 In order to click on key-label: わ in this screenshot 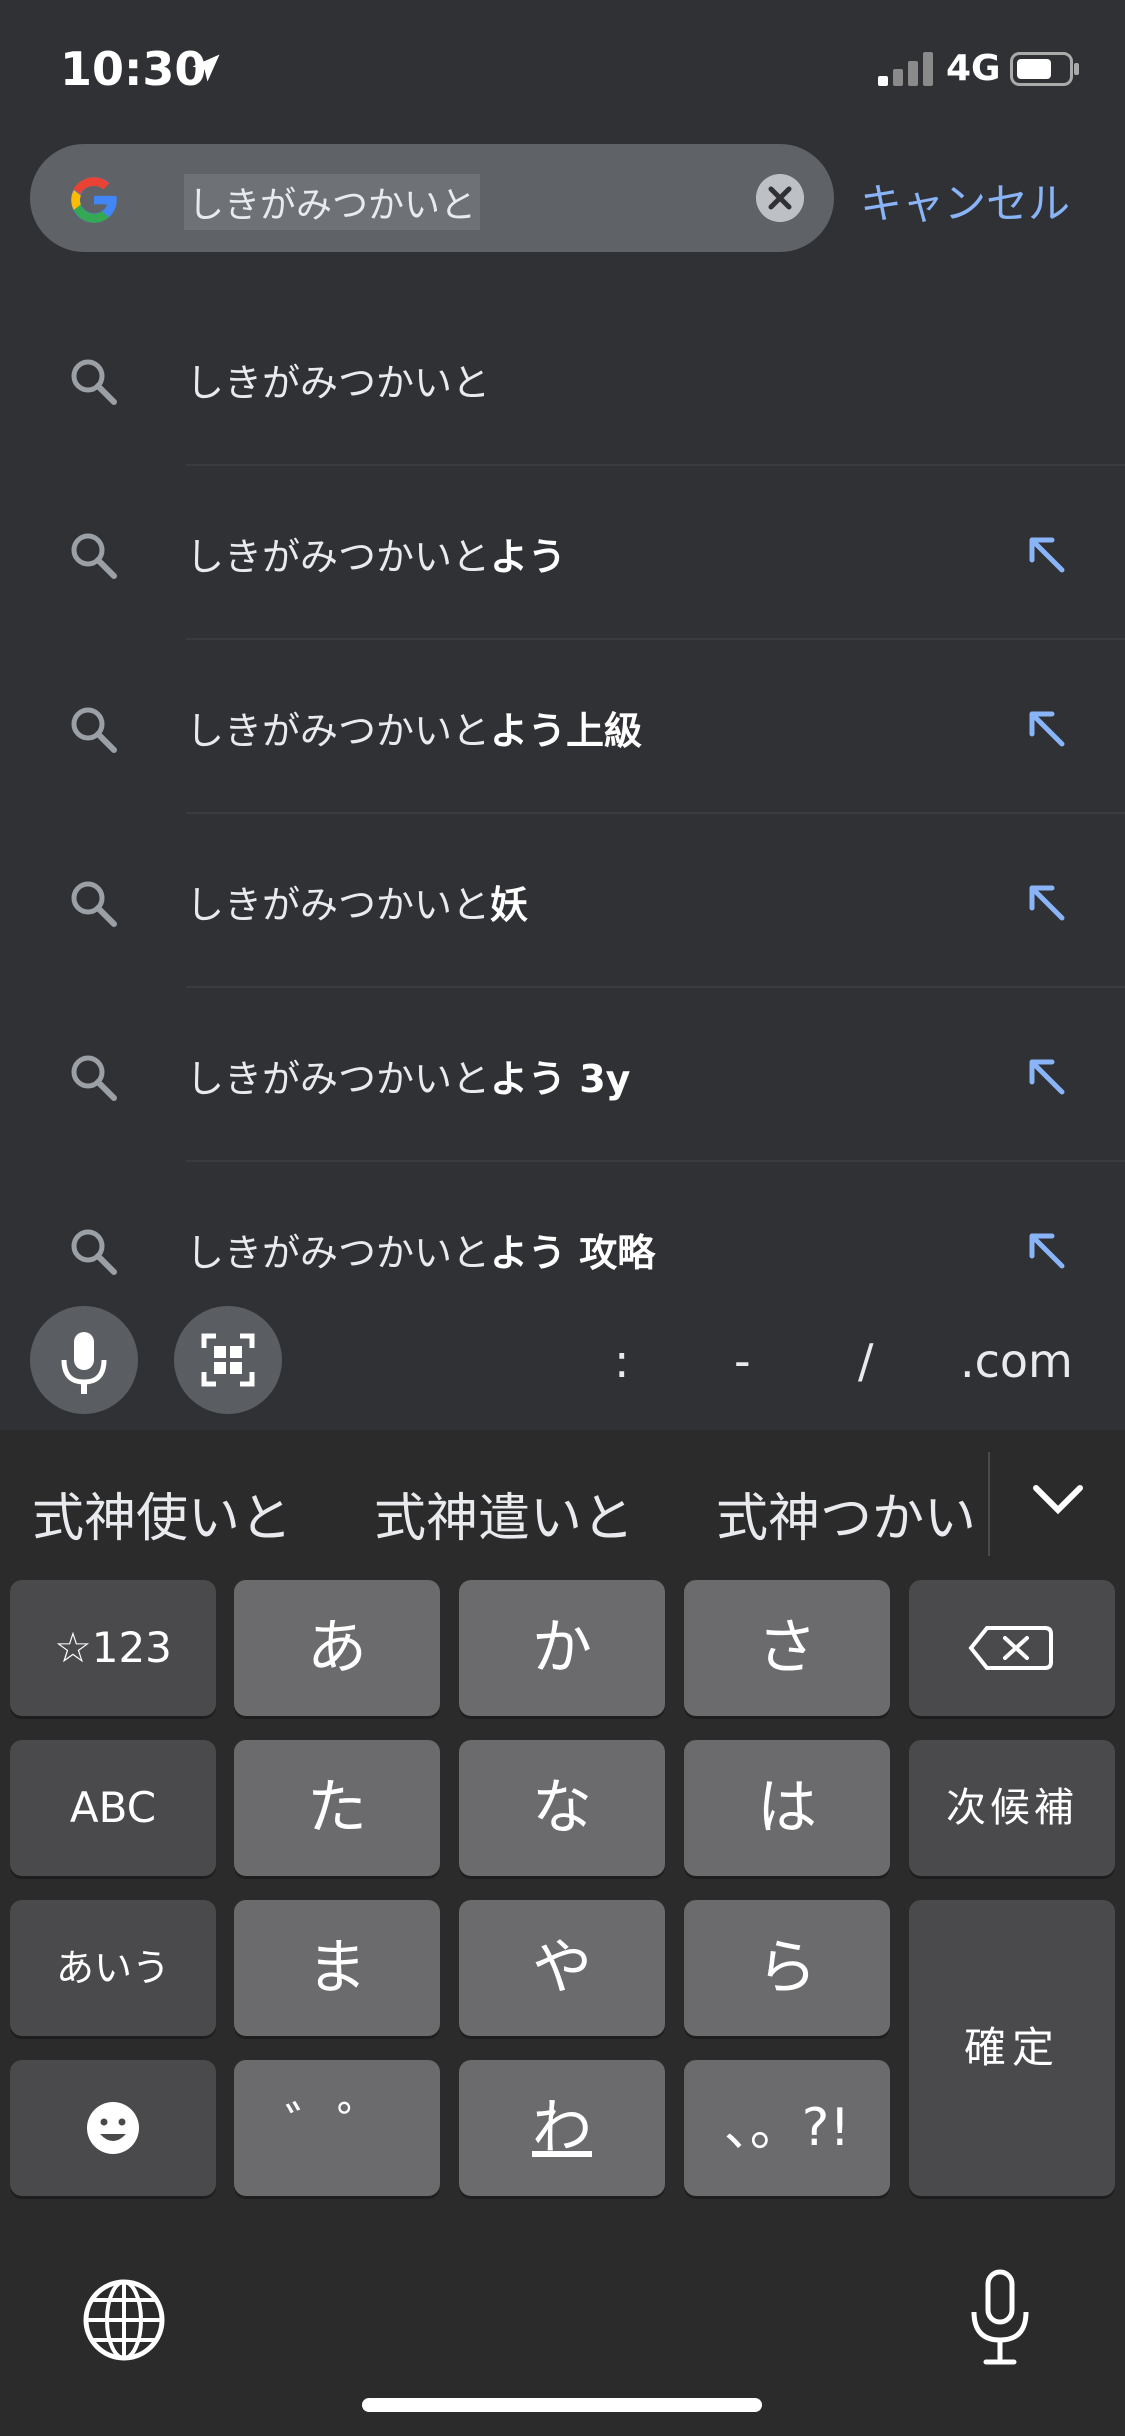, I will do `click(562, 2128)`.